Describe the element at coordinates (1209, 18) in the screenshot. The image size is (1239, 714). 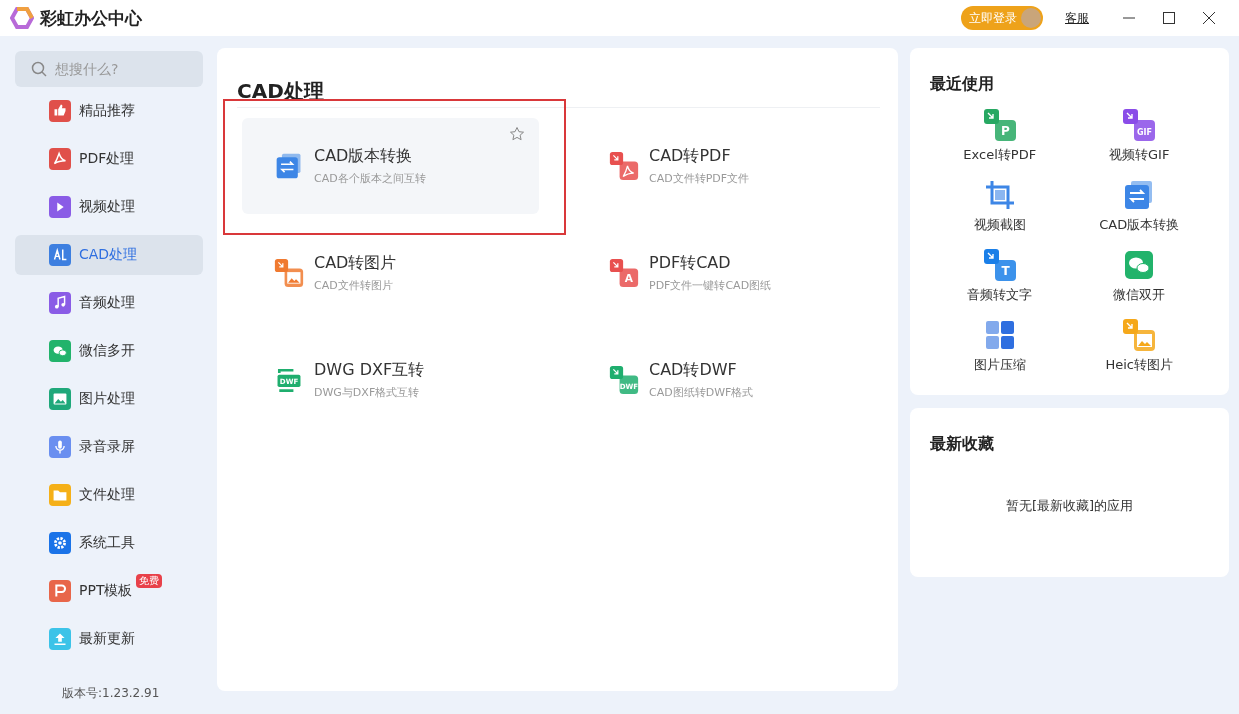
I see `close-icon` at that location.